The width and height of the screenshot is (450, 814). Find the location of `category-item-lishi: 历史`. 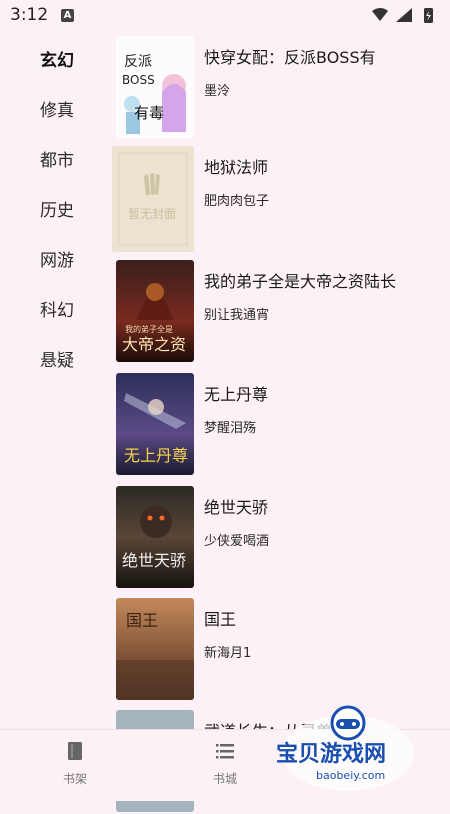

category-item-lishi: 历史 is located at coordinates (57, 208).